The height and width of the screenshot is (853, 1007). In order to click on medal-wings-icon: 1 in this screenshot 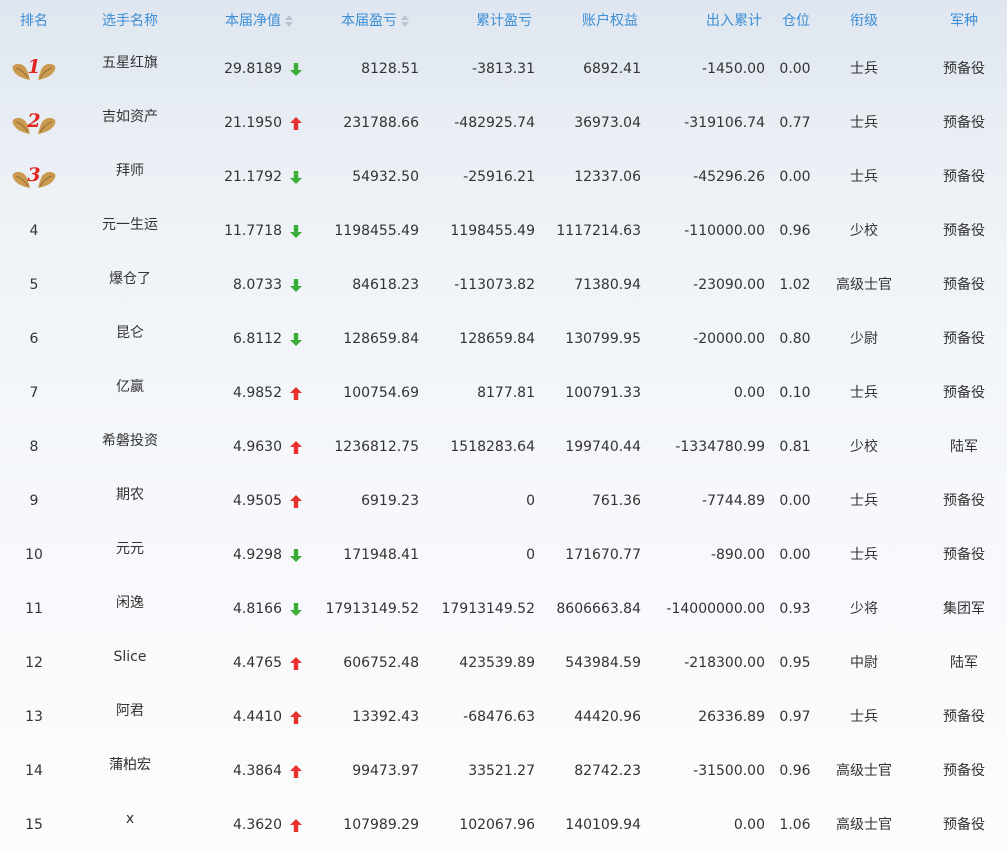, I will do `click(34, 68)`.